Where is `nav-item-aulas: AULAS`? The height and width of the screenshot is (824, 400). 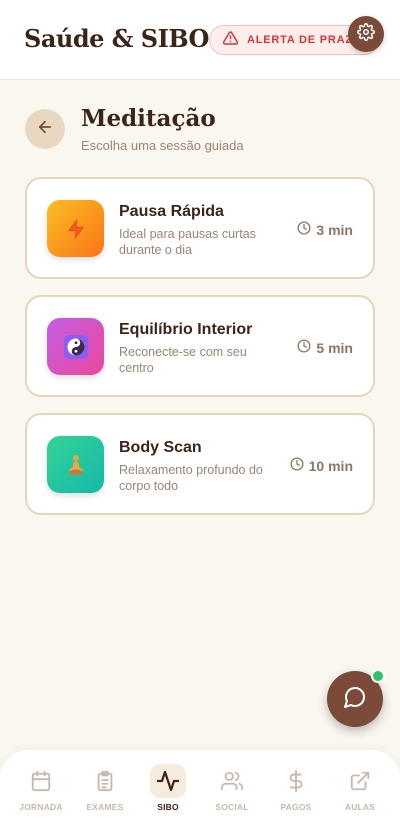 nav-item-aulas: AULAS is located at coordinates (360, 792).